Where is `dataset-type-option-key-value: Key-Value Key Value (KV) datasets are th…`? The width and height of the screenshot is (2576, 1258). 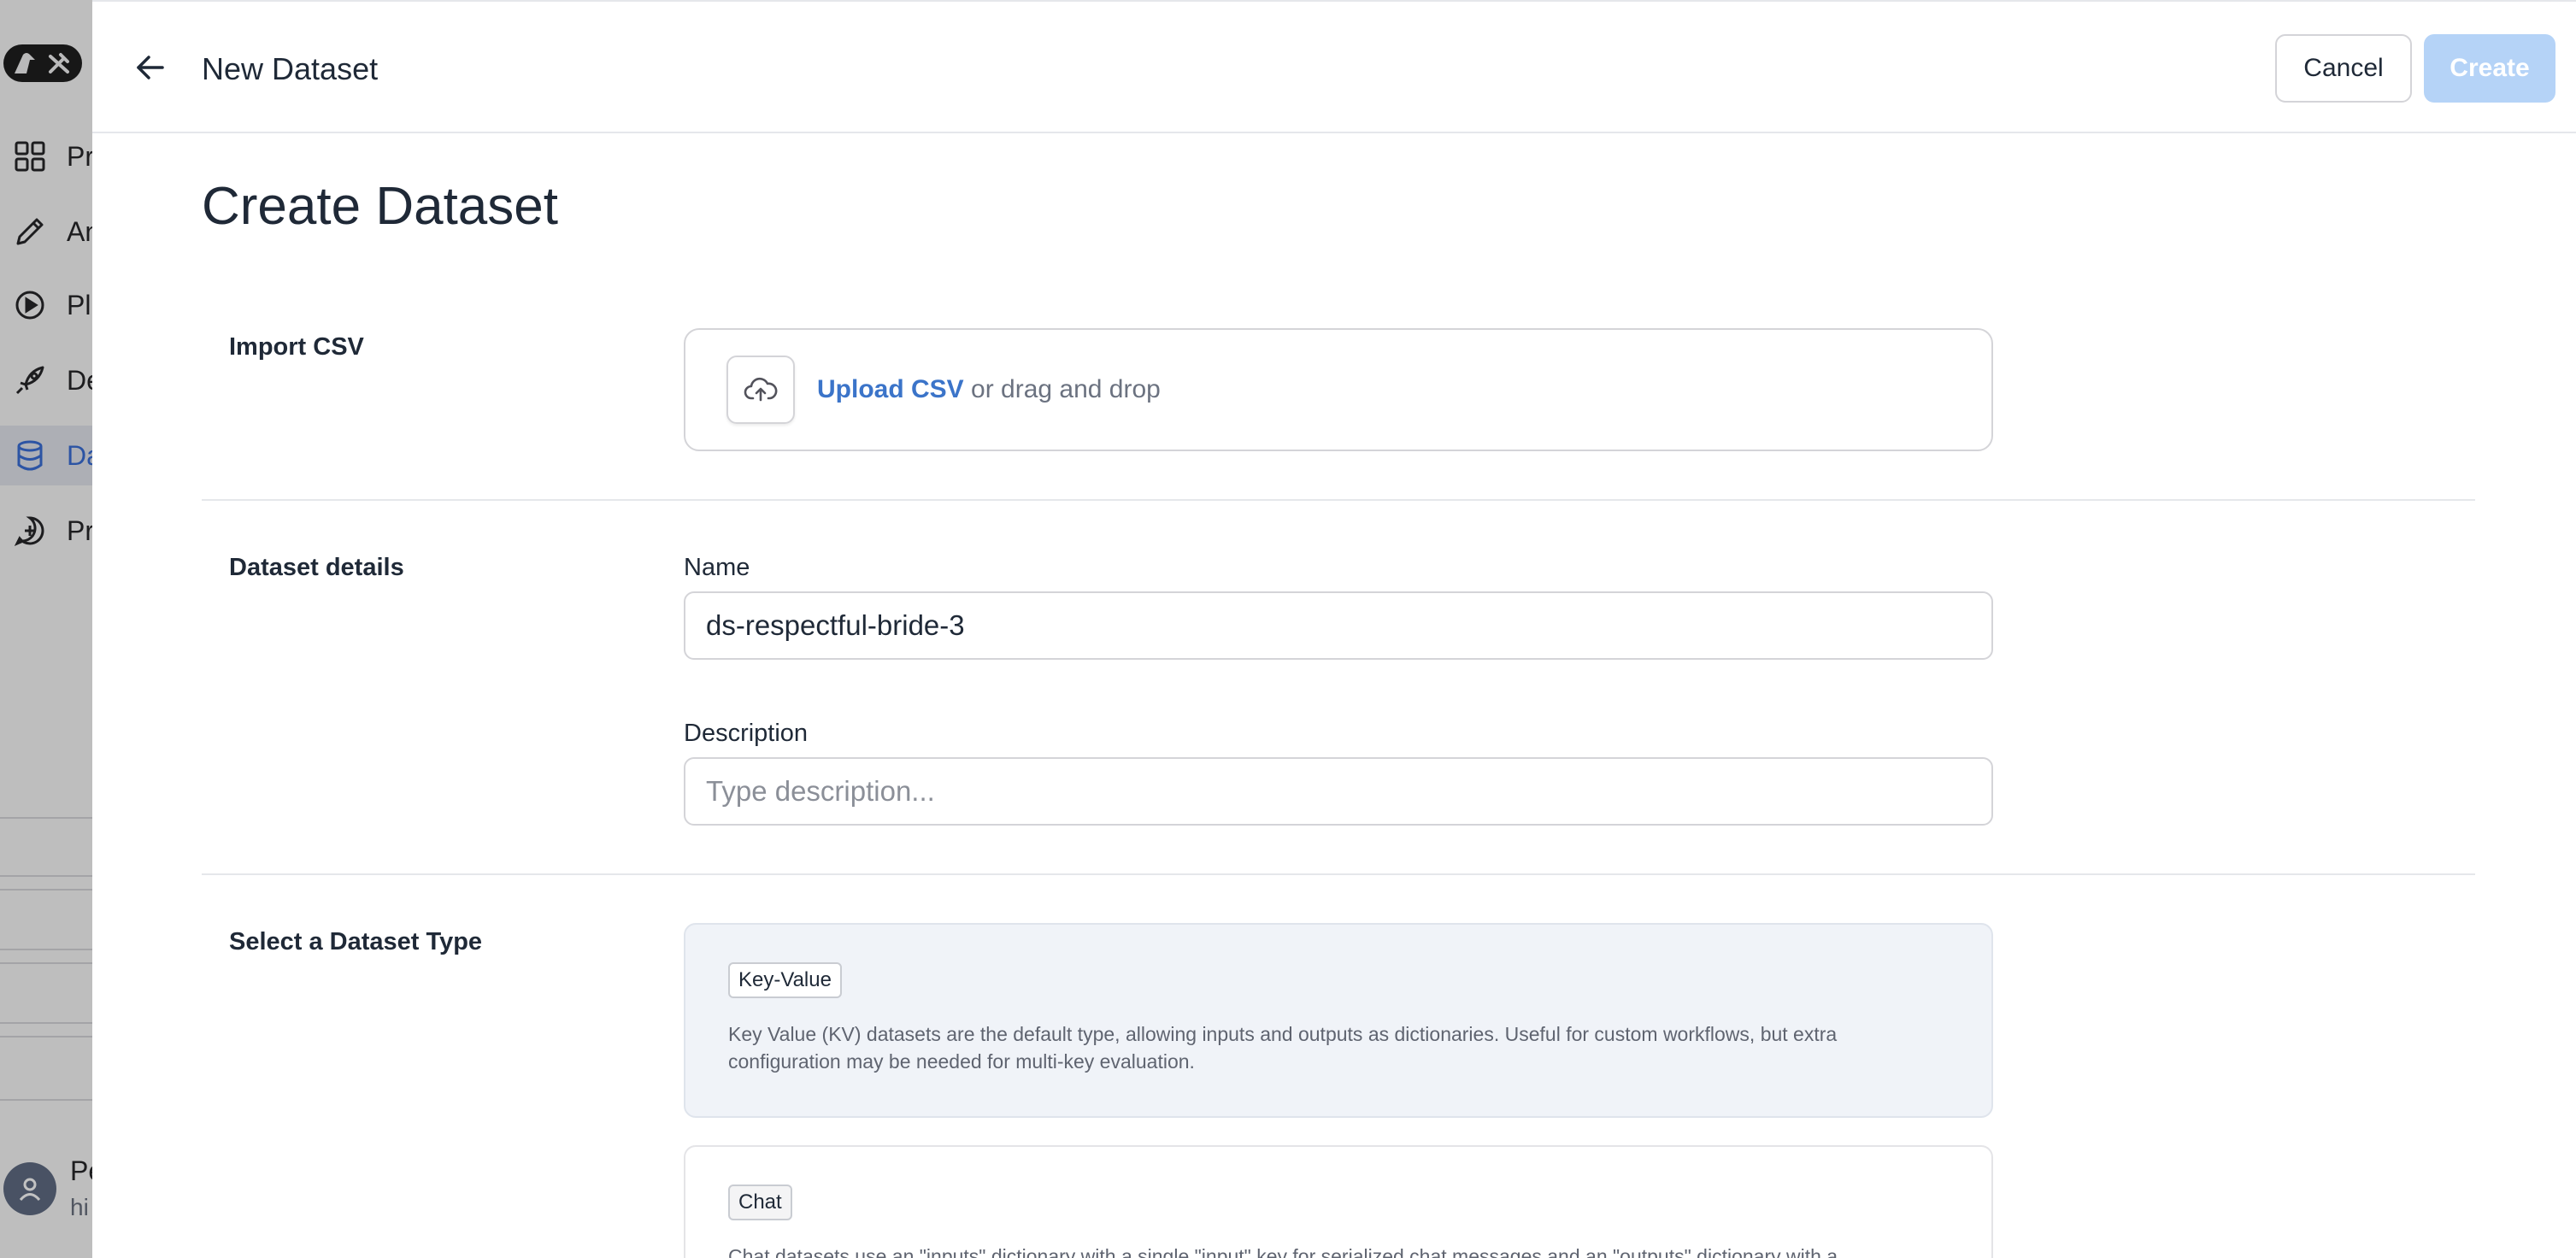
dataset-type-option-key-value: Key-Value Key Value (KV) datasets are th… is located at coordinates (1338, 1020).